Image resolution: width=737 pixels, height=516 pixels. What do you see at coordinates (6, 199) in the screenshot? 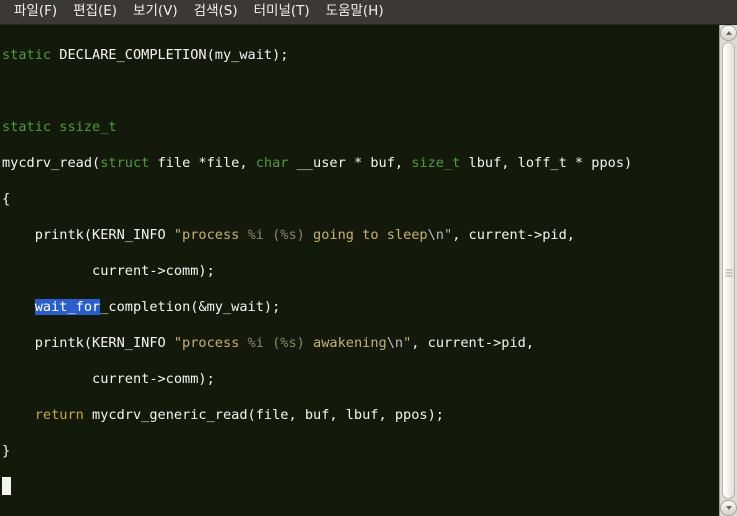
I see `code-line: {` at bounding box center [6, 199].